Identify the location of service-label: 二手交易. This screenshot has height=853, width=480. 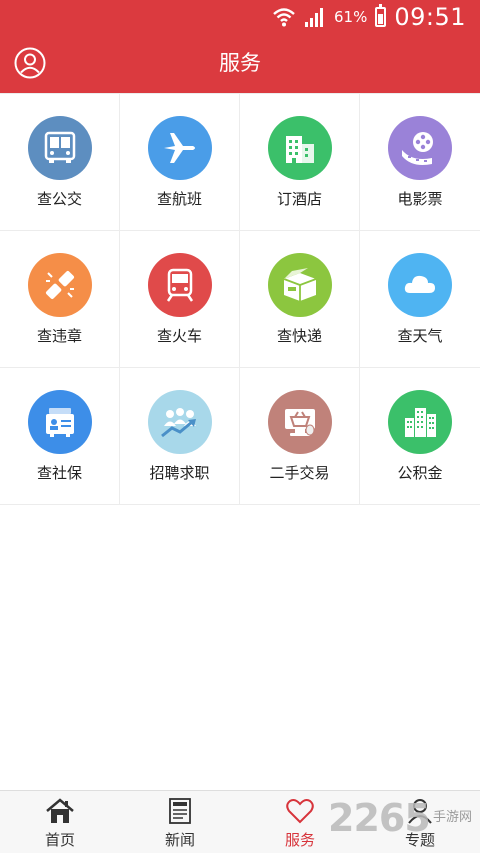
(299, 473).